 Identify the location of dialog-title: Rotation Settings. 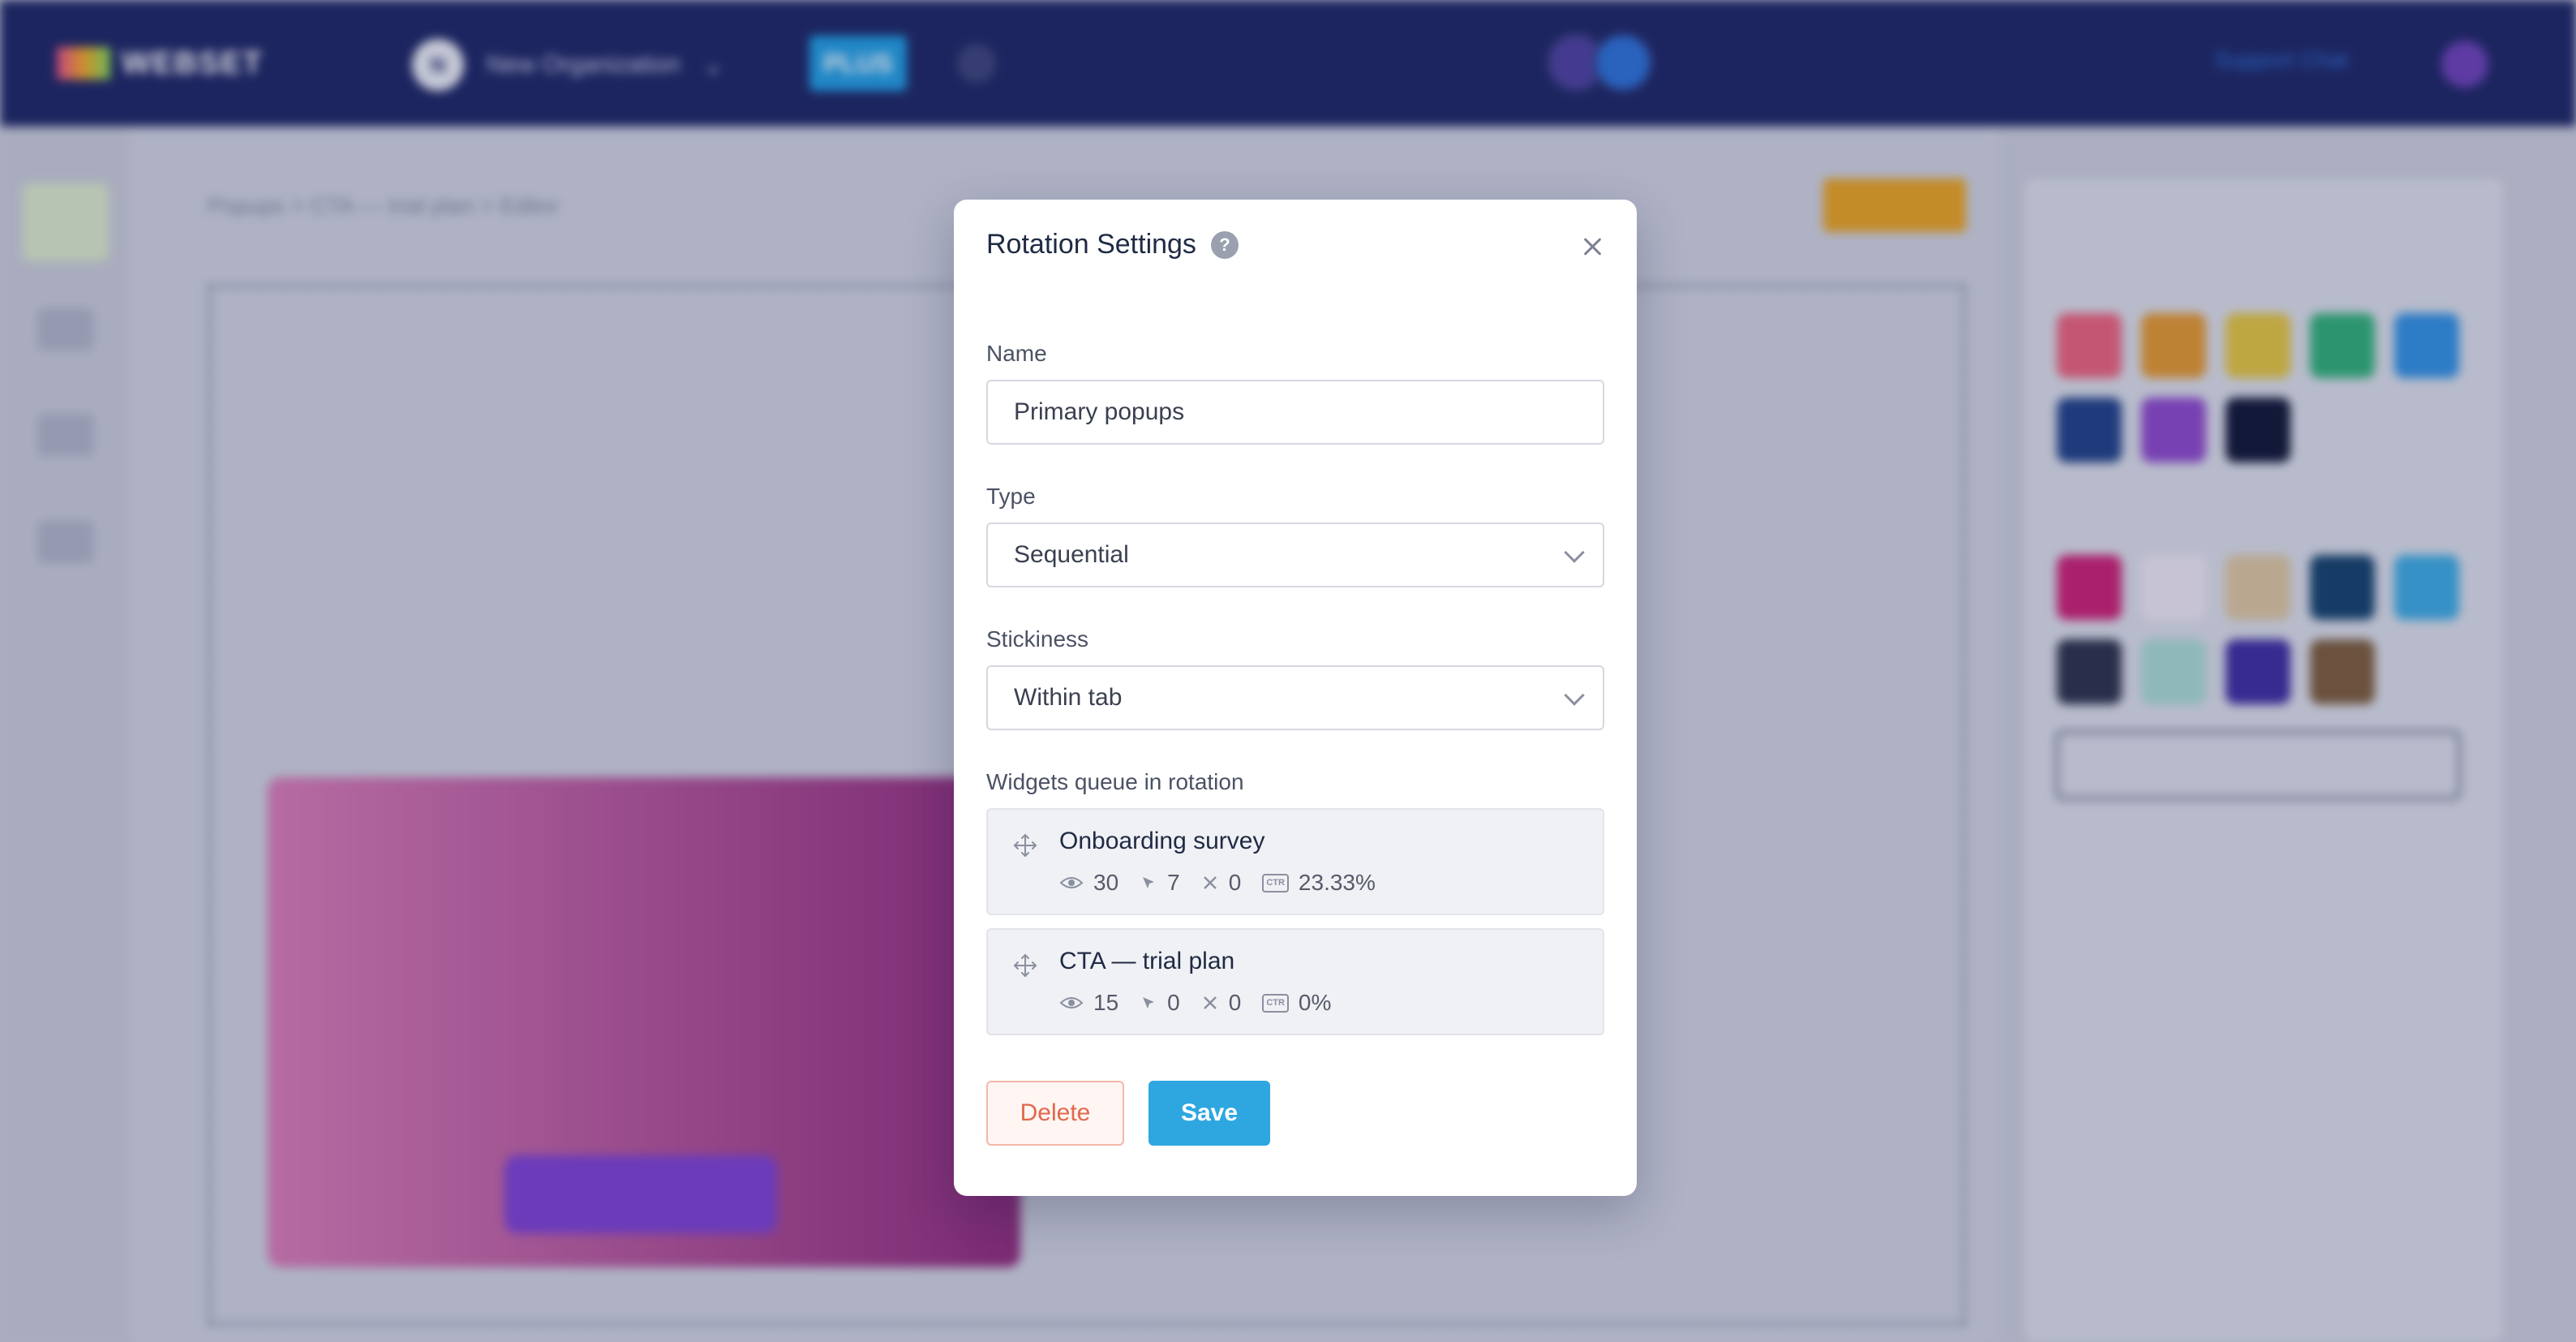
(1091, 244).